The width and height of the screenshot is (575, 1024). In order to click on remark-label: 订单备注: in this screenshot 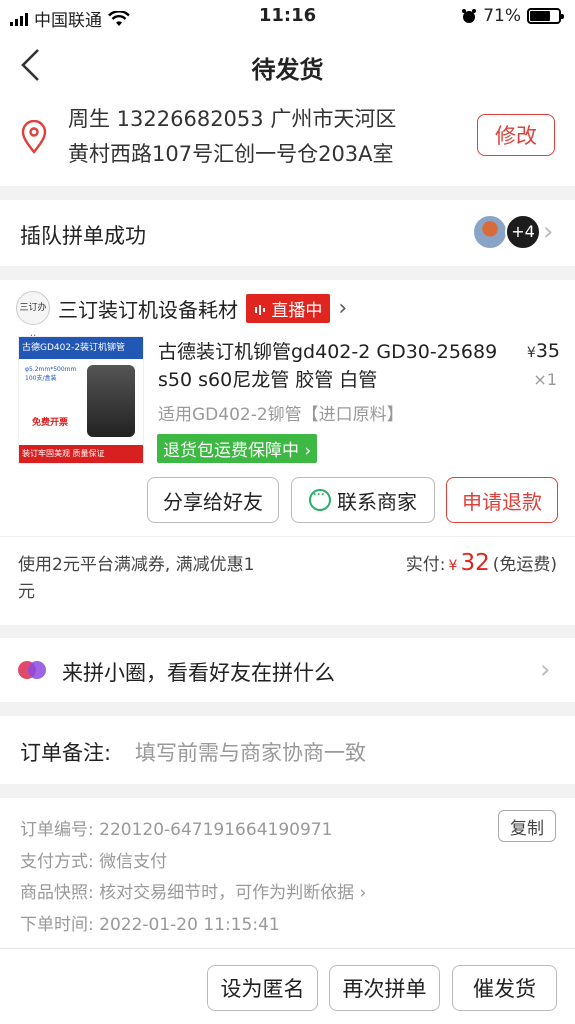, I will do `click(66, 753)`.